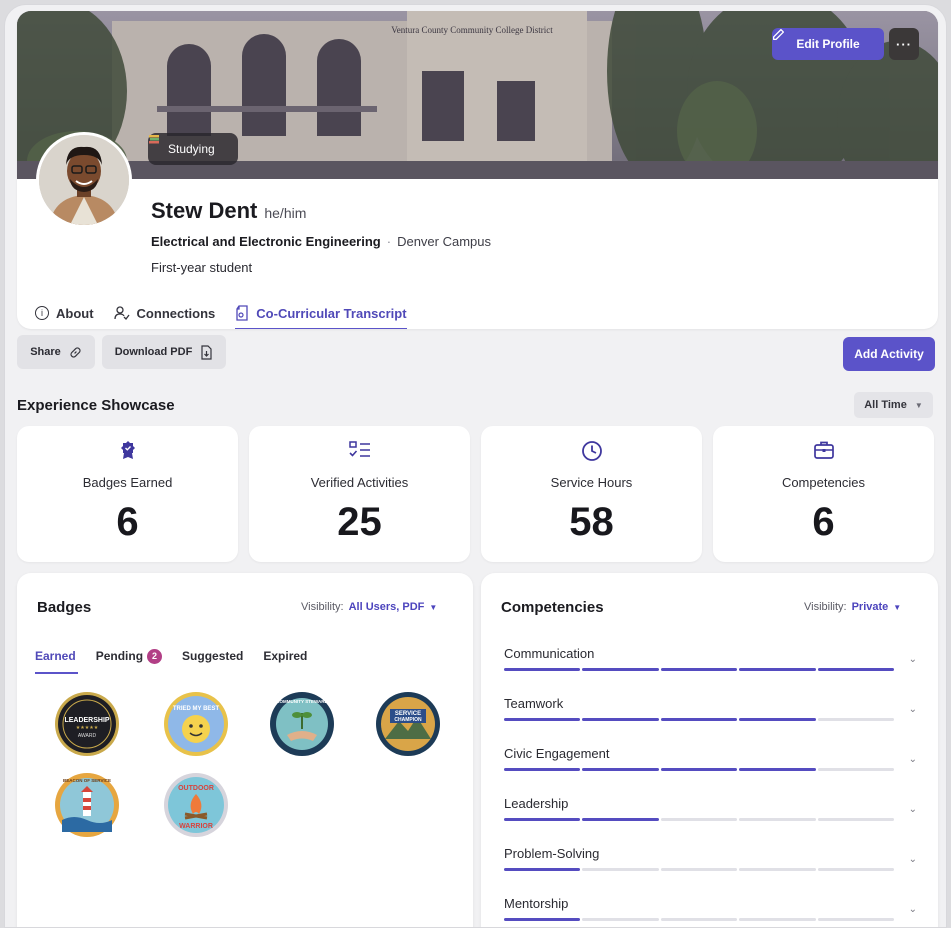 This screenshot has width=951, height=928. Describe the element at coordinates (45, 352) in the screenshot. I see `share-label: Share` at that location.